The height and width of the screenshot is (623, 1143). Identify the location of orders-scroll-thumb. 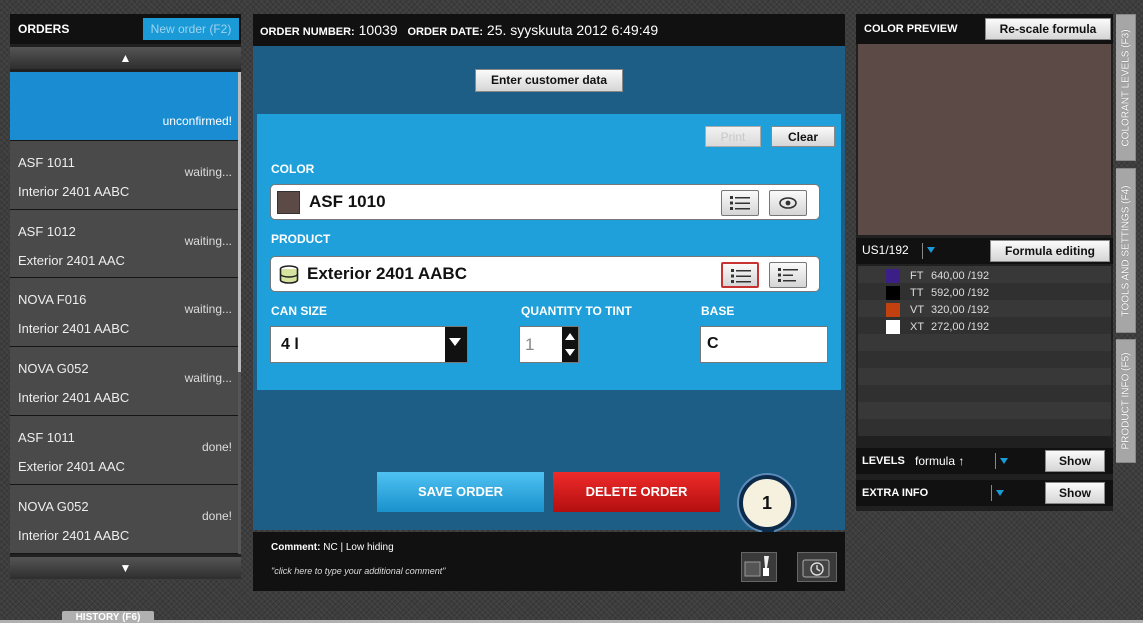
(239, 222).